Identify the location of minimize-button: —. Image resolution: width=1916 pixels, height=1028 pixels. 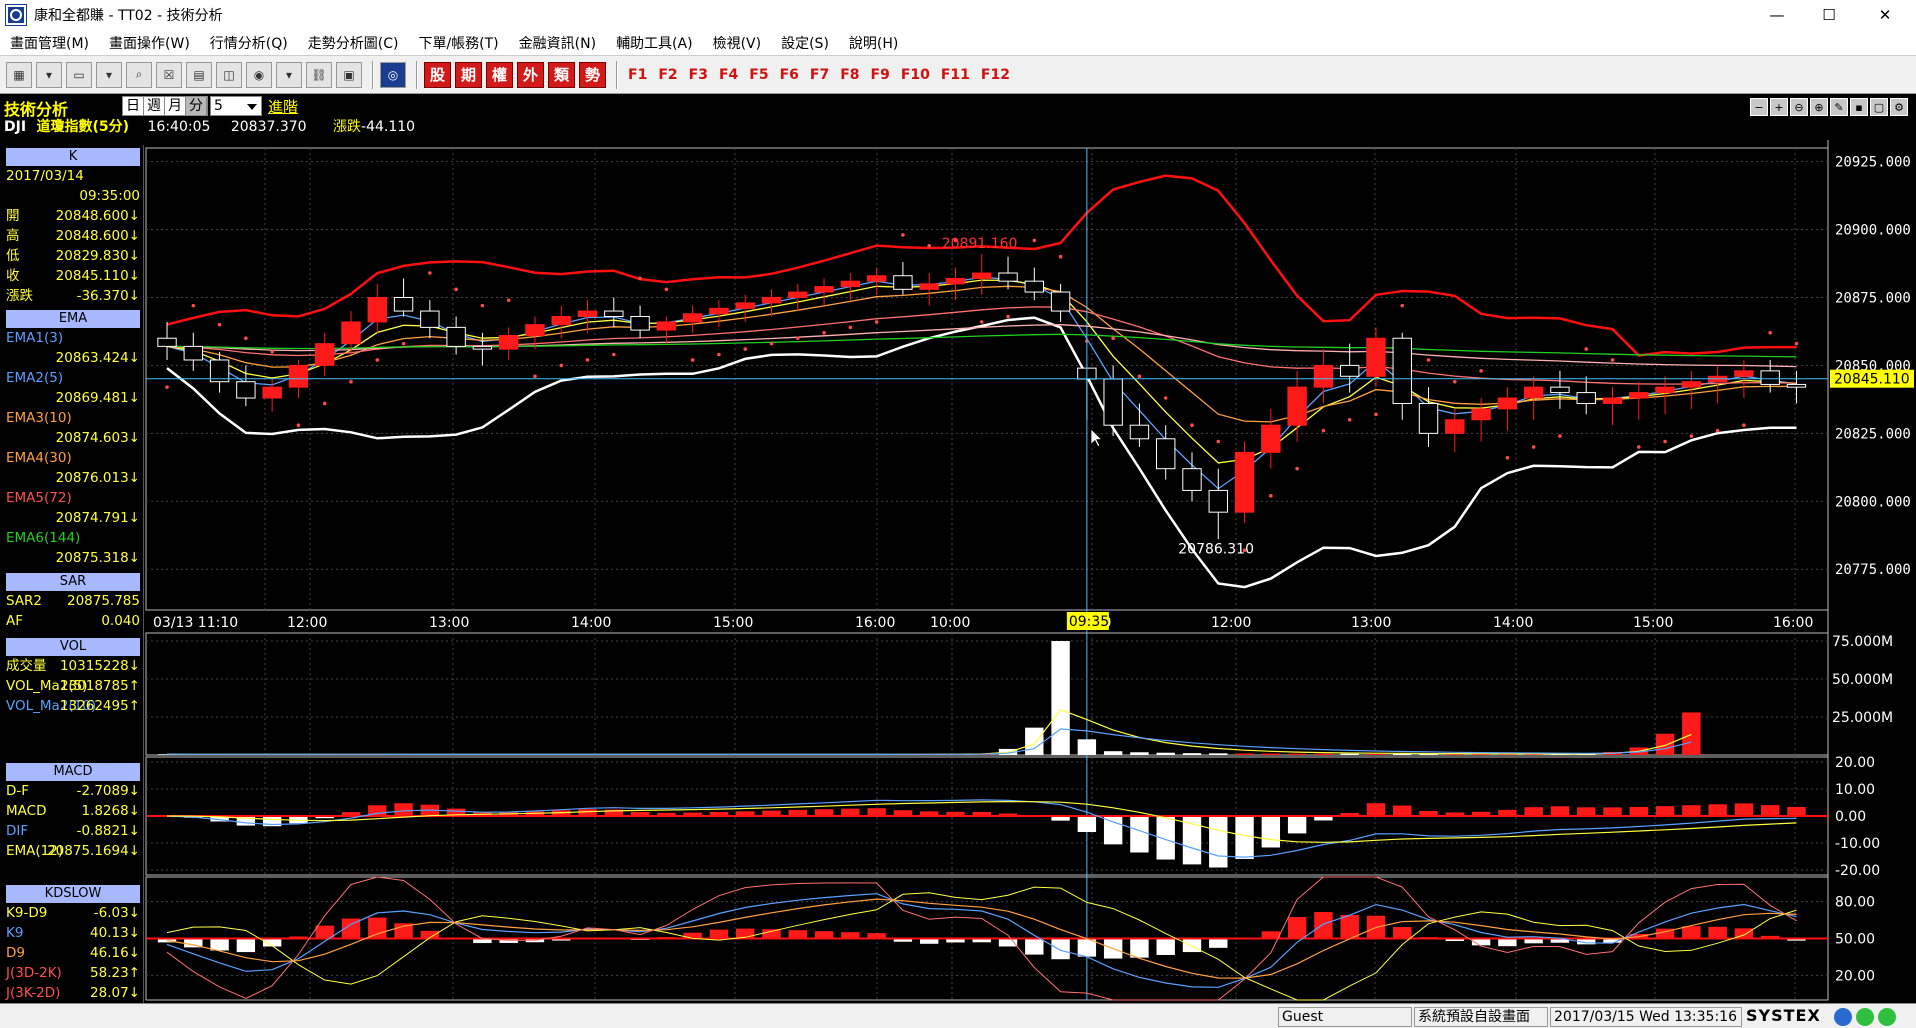
(1777, 15).